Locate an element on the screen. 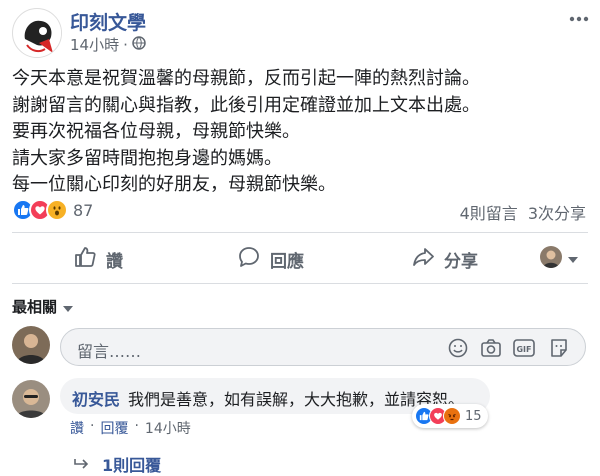  post-meta: 14小時 · is located at coordinates (108, 44).